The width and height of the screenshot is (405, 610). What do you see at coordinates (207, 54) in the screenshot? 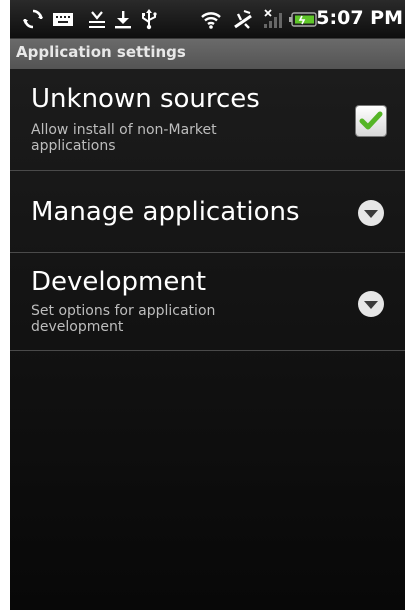
I see `title-bar: Application settings` at bounding box center [207, 54].